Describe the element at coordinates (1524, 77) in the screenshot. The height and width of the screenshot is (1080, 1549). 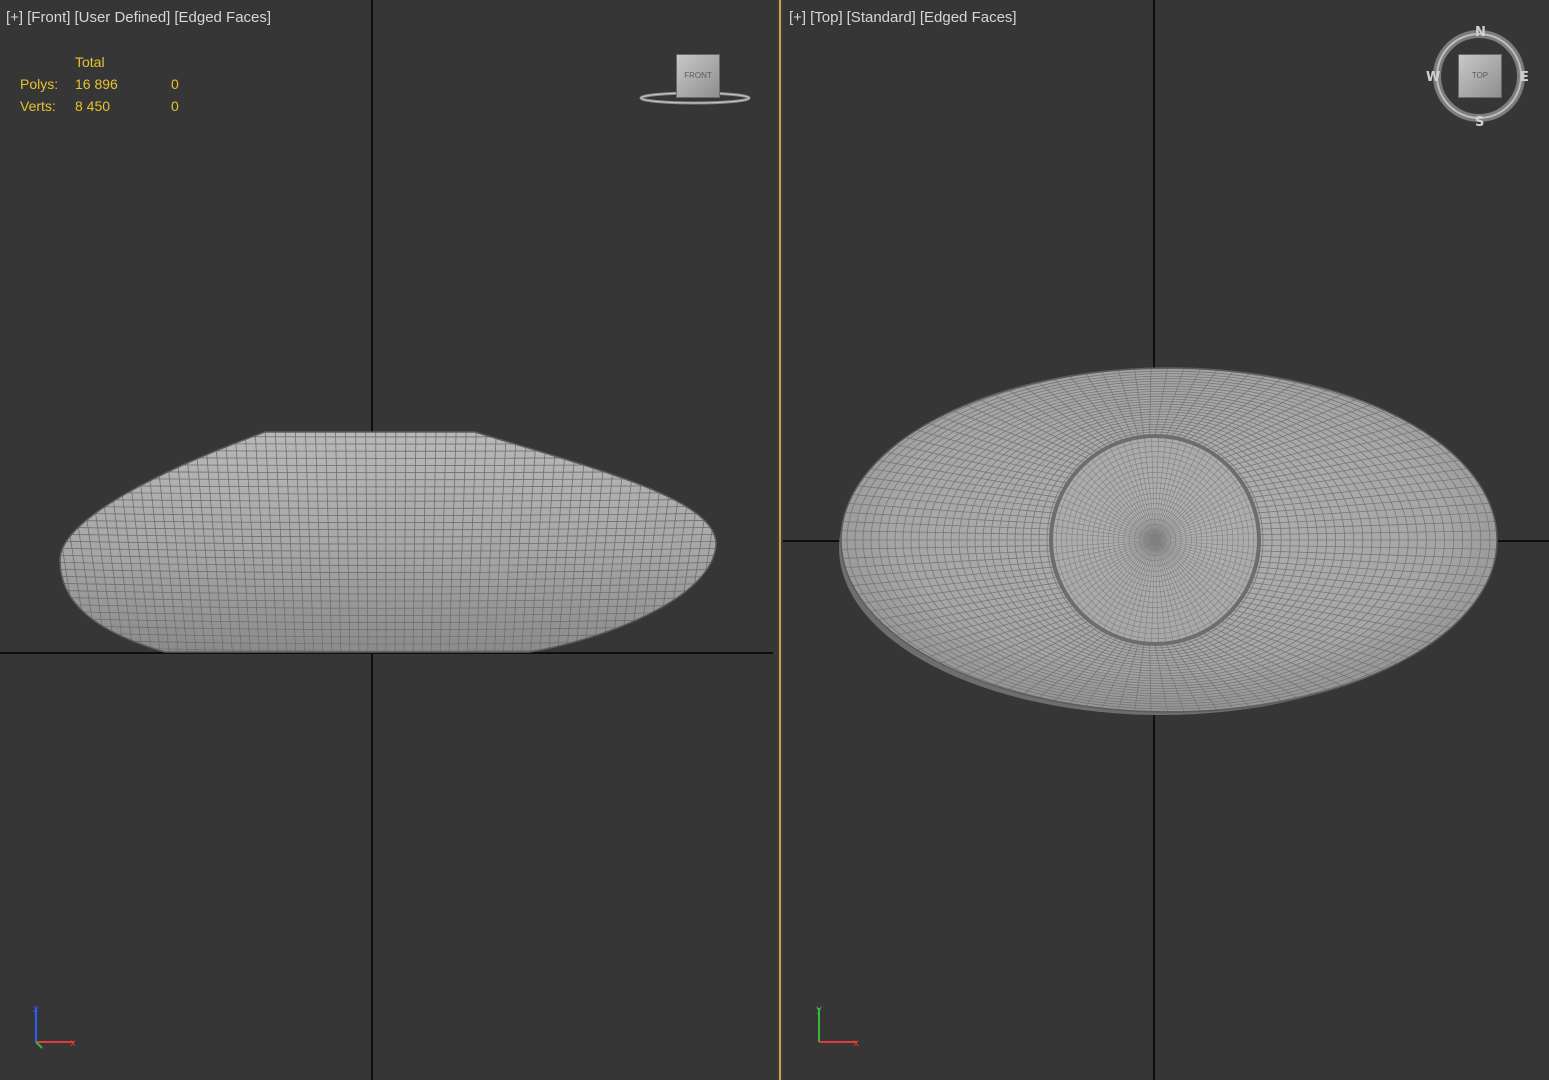
I see `compass-e-label: E` at that location.